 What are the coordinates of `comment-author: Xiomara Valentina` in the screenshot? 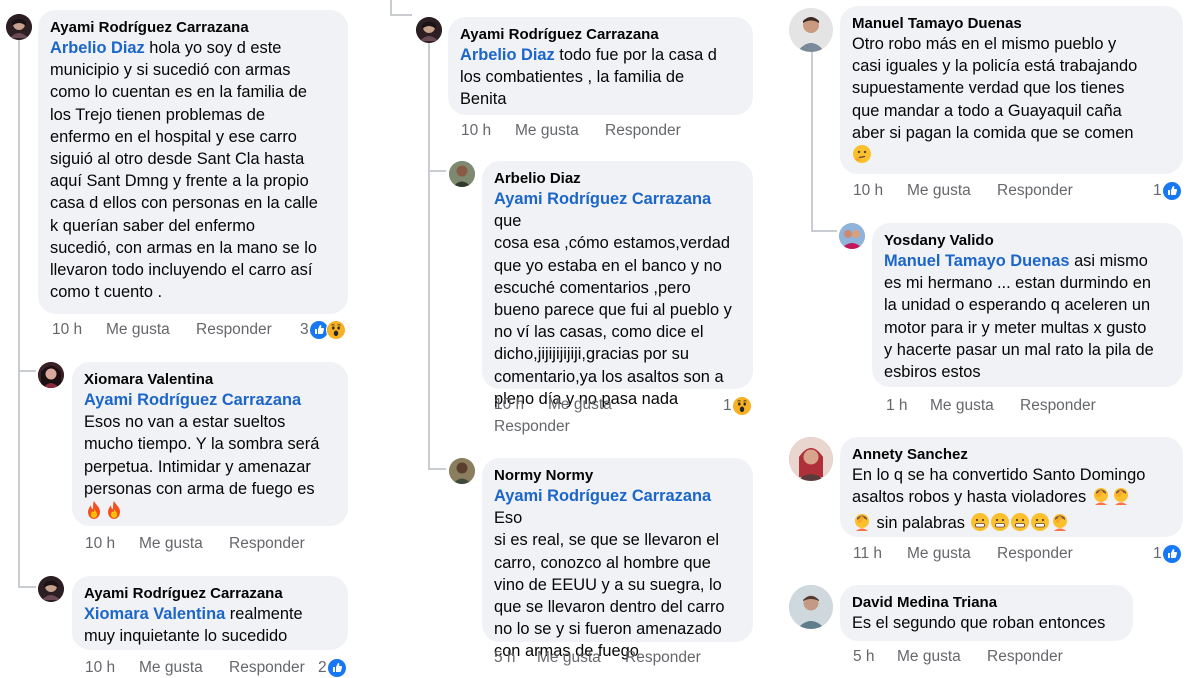 It's located at (210, 379).